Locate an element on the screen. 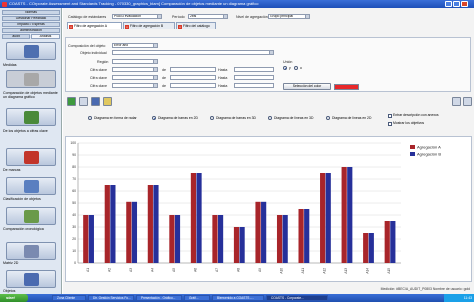 Image resolution: width=474 pixels, height=302 pixels. show-description-checkbox: Entrar descripción con anexos is located at coordinates (413, 115).